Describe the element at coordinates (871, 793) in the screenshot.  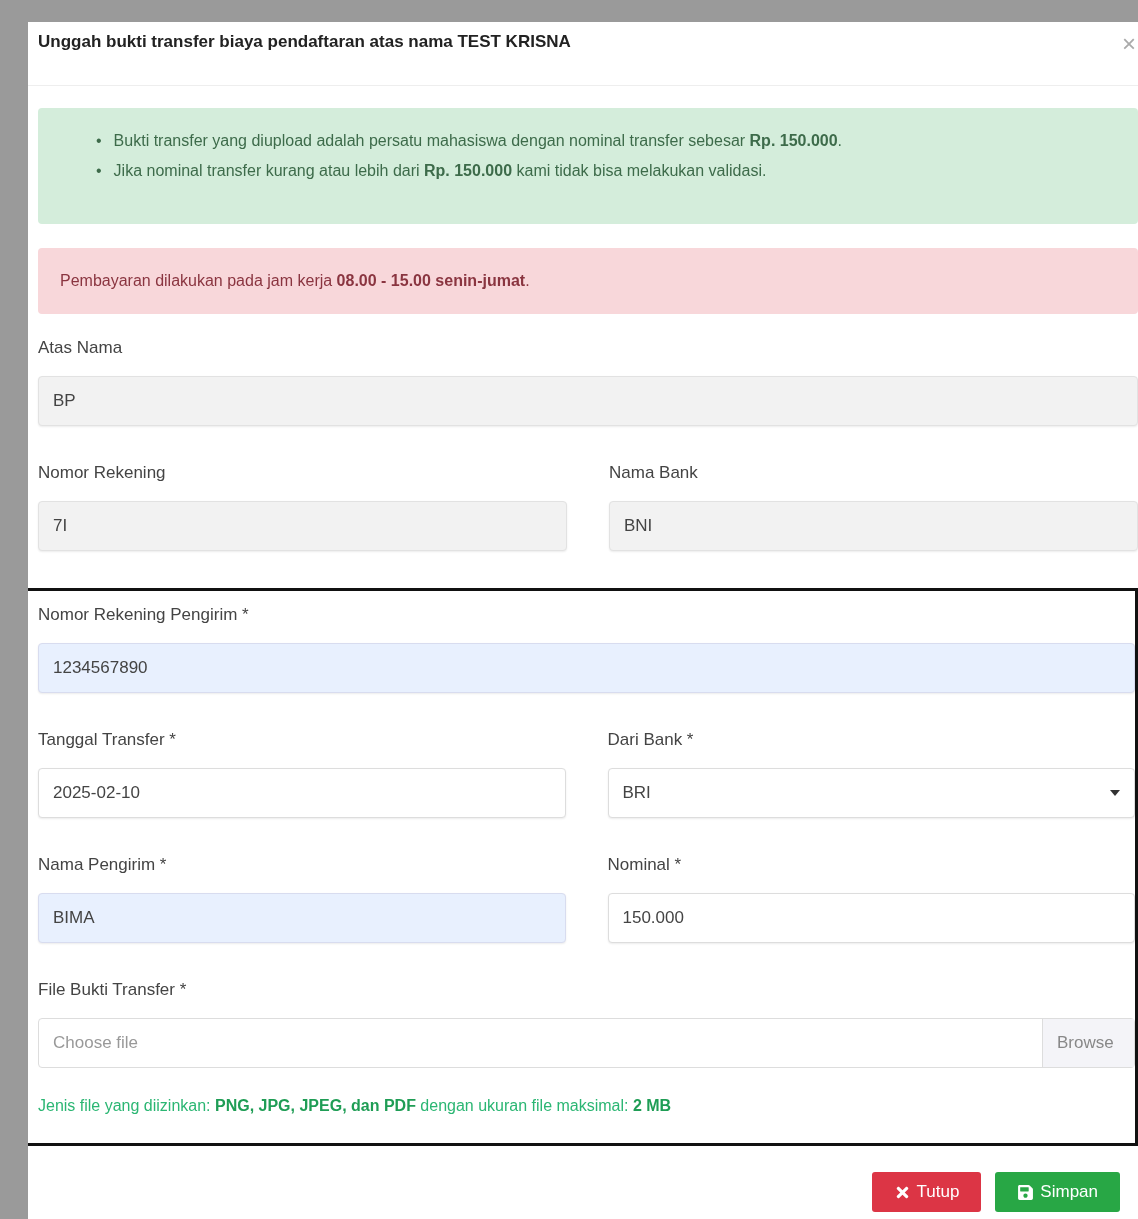
I see `select-field: BRI` at that location.